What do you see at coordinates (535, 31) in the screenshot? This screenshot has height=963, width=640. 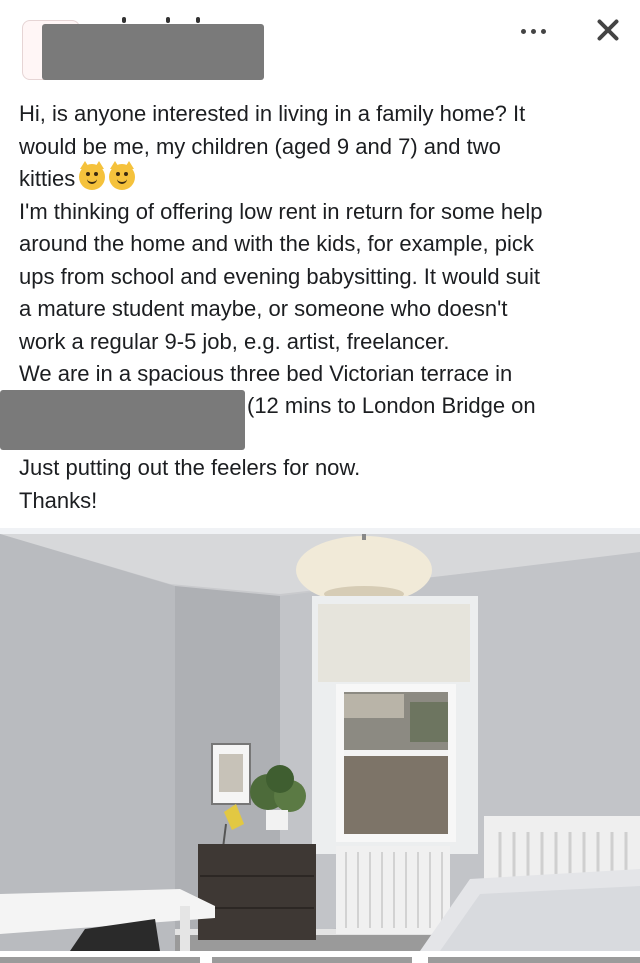 I see `more-options-icon` at bounding box center [535, 31].